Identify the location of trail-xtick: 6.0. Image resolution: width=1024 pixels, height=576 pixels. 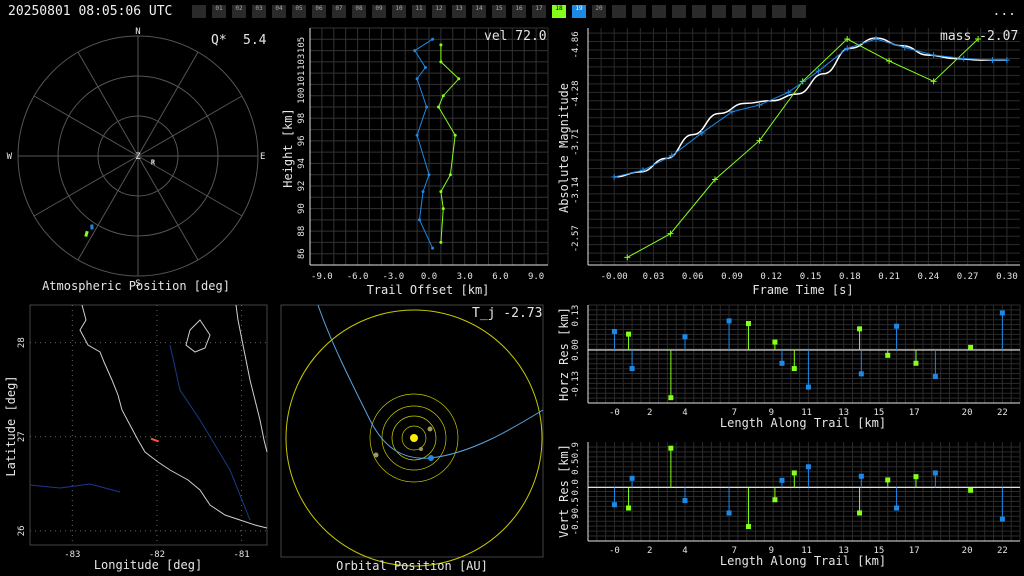
(500, 277).